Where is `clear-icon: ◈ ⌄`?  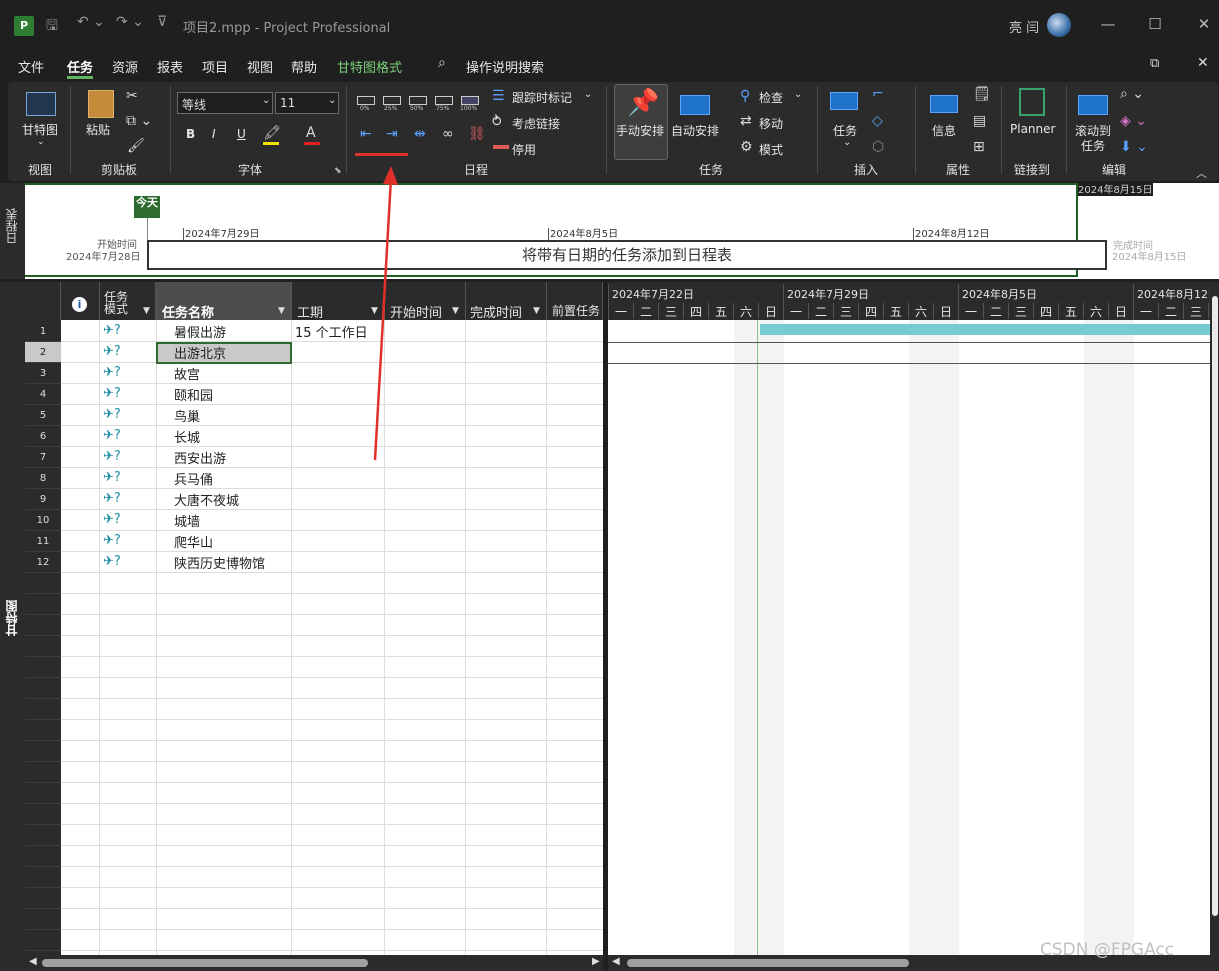 clear-icon: ◈ ⌄ is located at coordinates (1133, 121).